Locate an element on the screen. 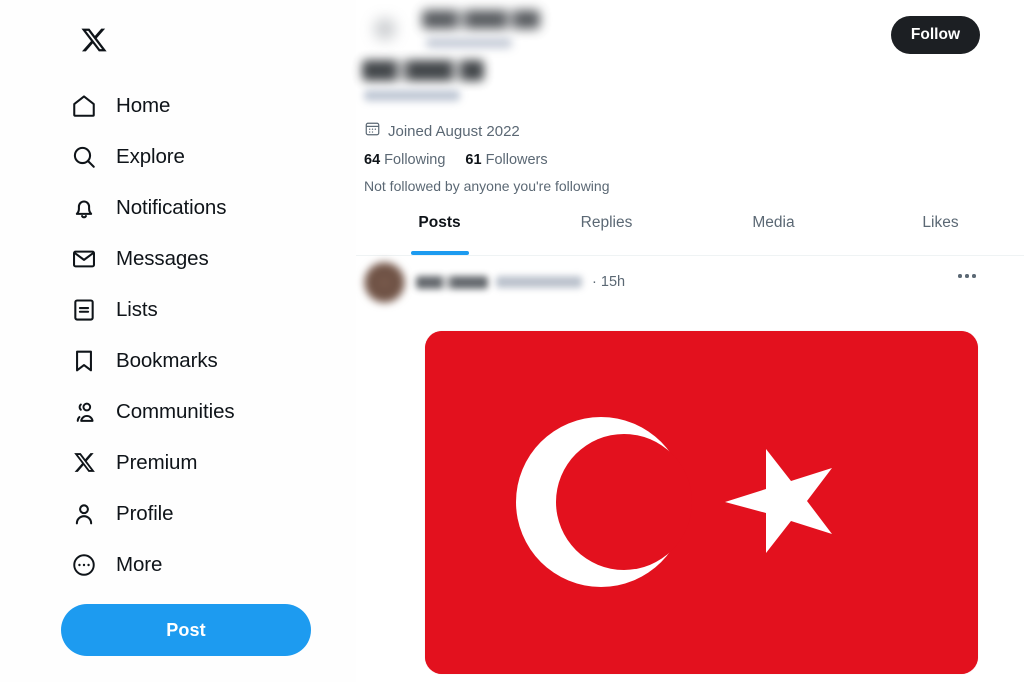 The height and width of the screenshot is (682, 1024). sidebar-item-label: More is located at coordinates (139, 564).